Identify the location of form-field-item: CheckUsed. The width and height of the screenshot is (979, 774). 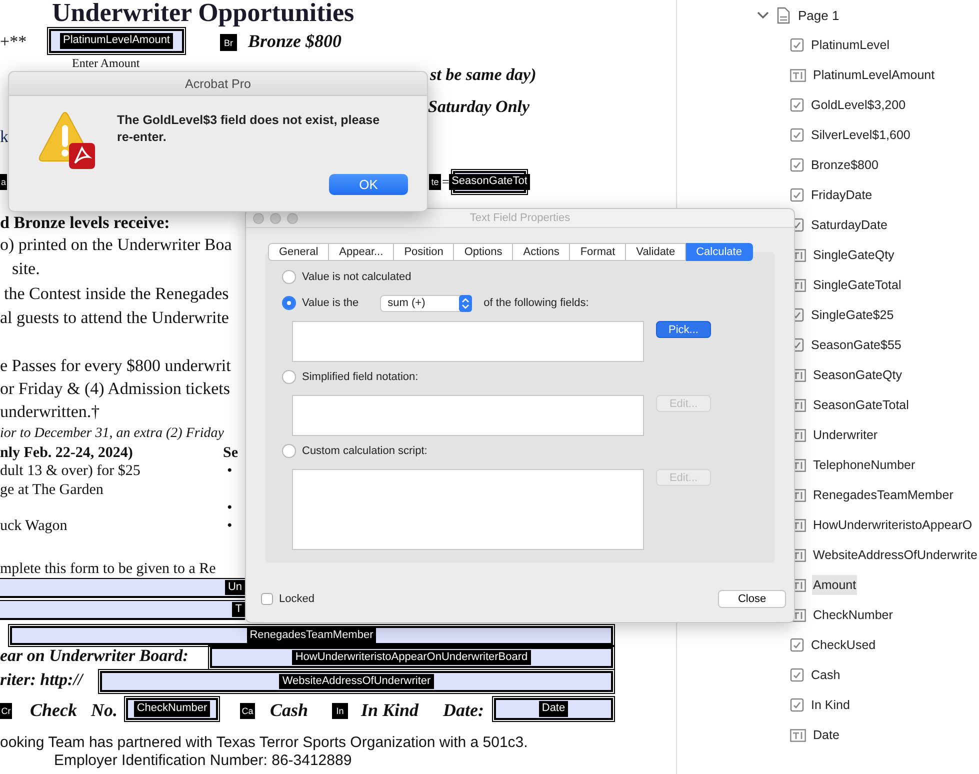
(843, 645).